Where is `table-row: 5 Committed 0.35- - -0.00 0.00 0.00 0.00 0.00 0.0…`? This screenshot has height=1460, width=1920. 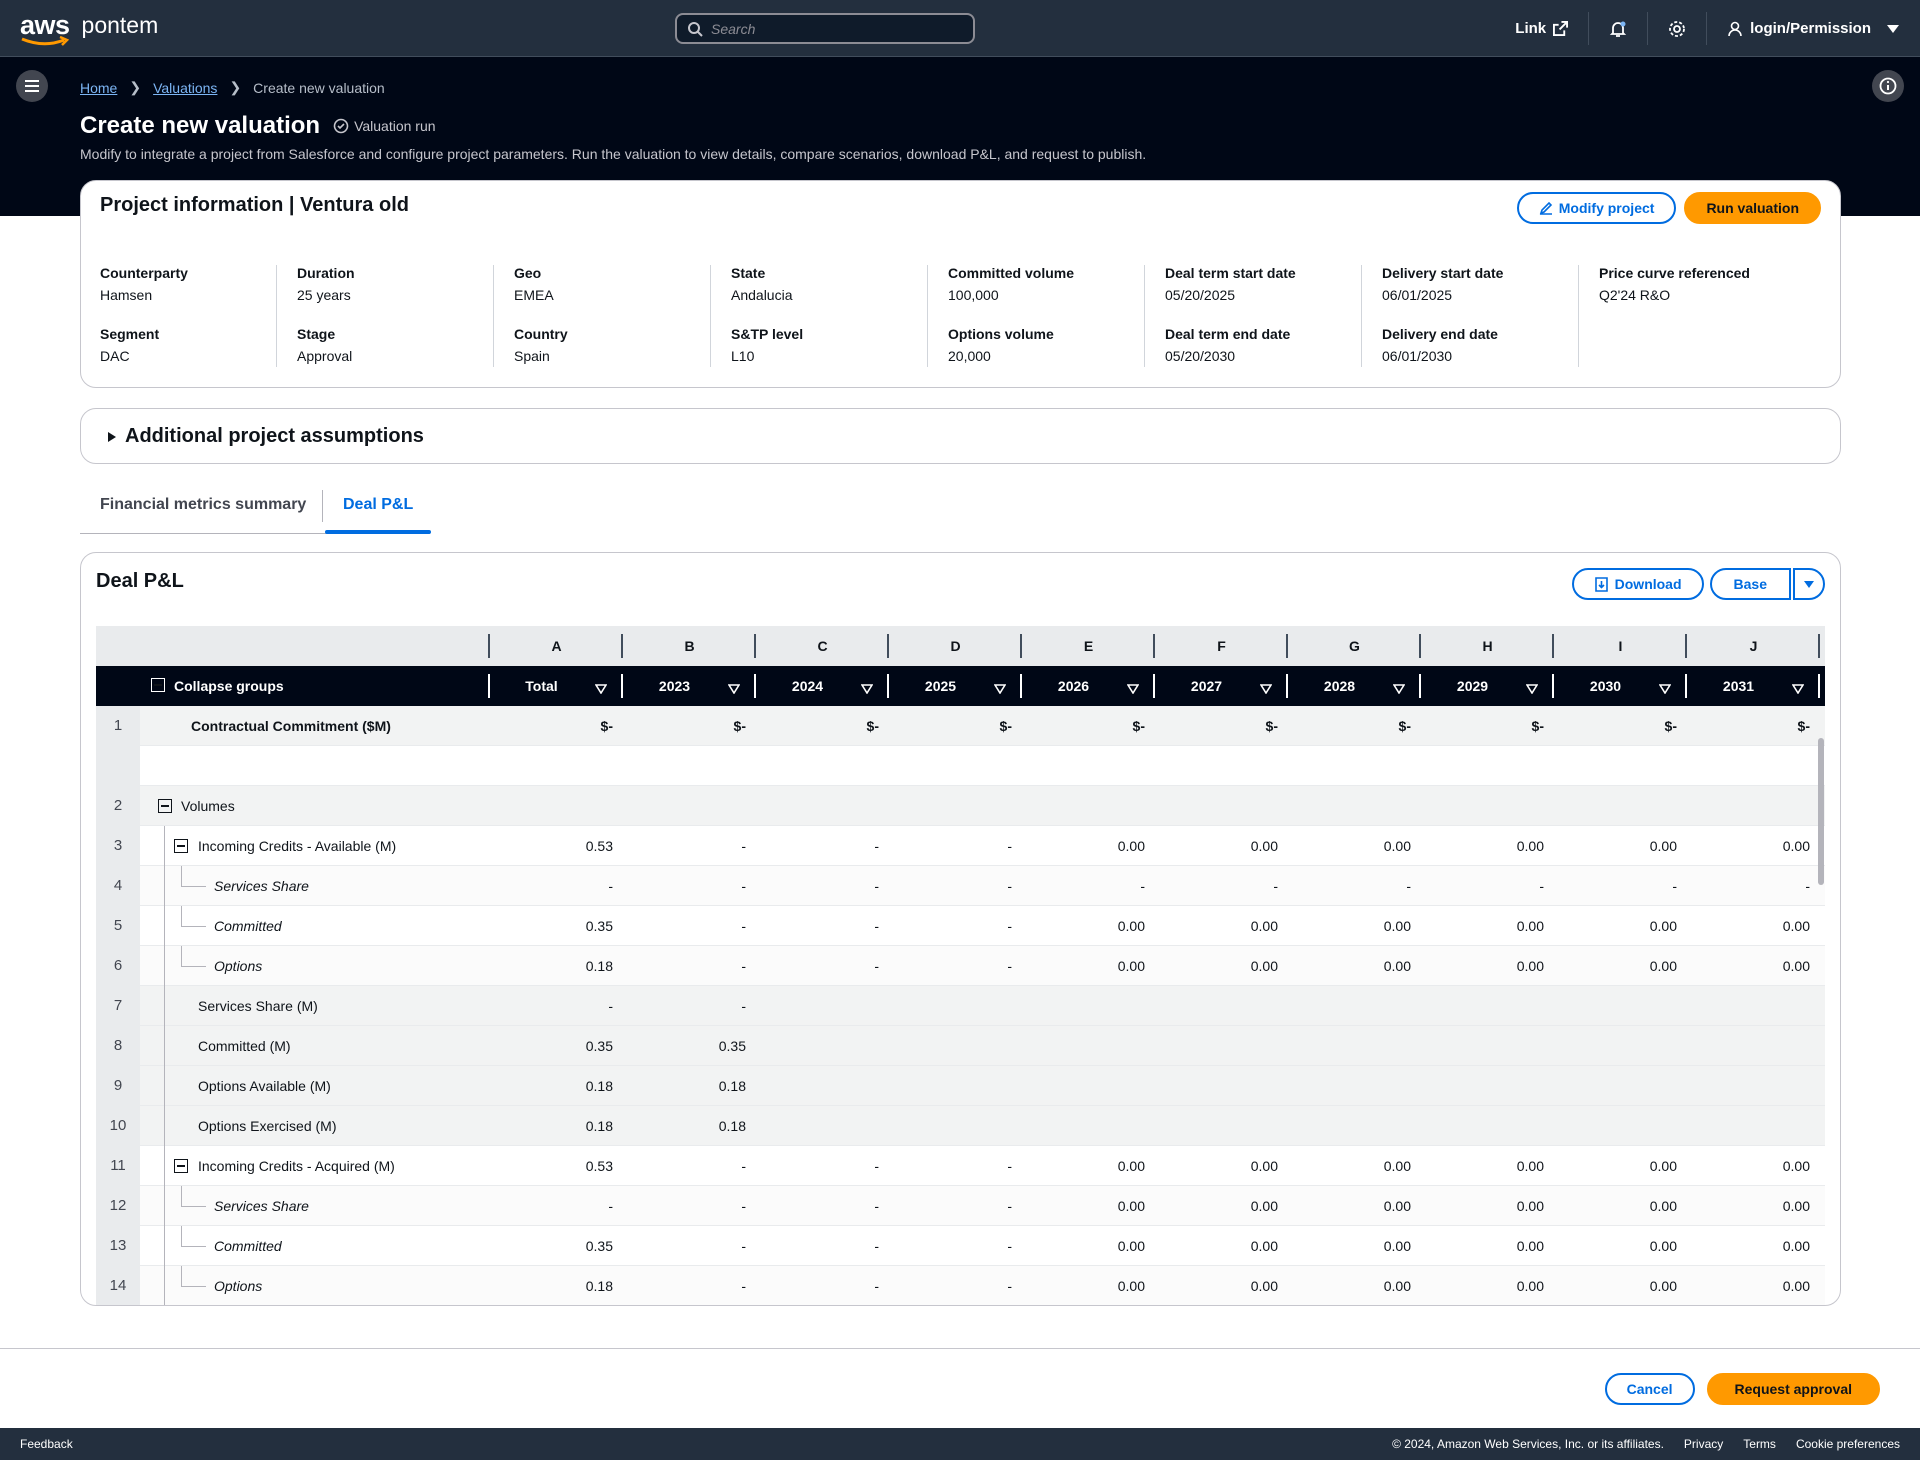
table-row: 5 Committed 0.35- - -0.00 0.00 0.00 0.00 0.00 0.0… is located at coordinates (960, 926).